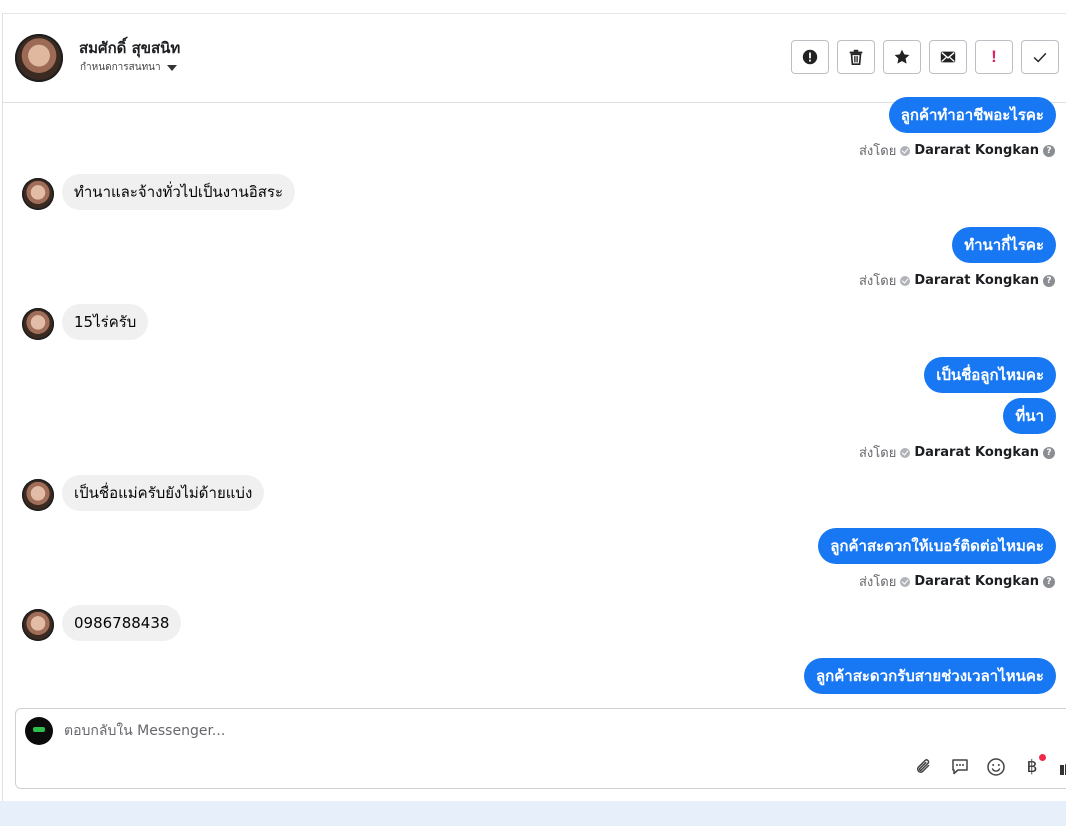 The image size is (1066, 826). Describe the element at coordinates (39, 58) in the screenshot. I see `contact-avatar` at that location.